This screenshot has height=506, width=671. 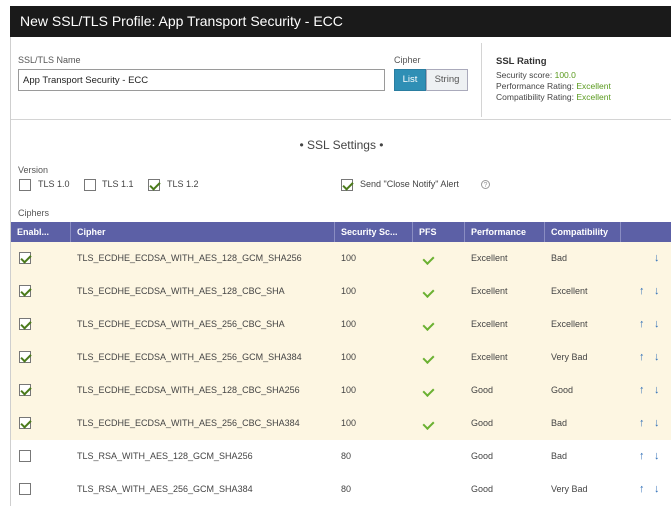 What do you see at coordinates (188, 423) in the screenshot?
I see `cipher-name: TLS_ECDHE_ECDSA_WITH_AES_256_CBC_SHA384` at bounding box center [188, 423].